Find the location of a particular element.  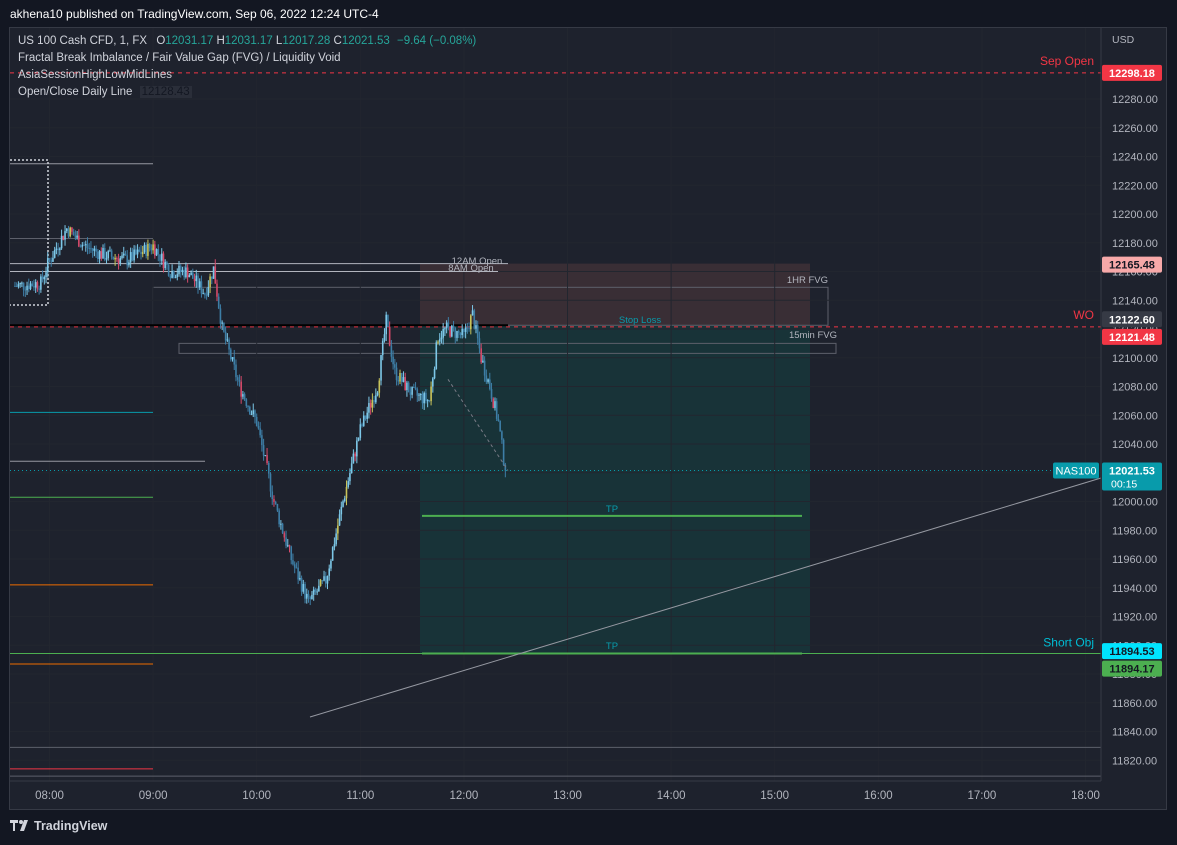

tradingview-brand: TradingView is located at coordinates (71, 826).